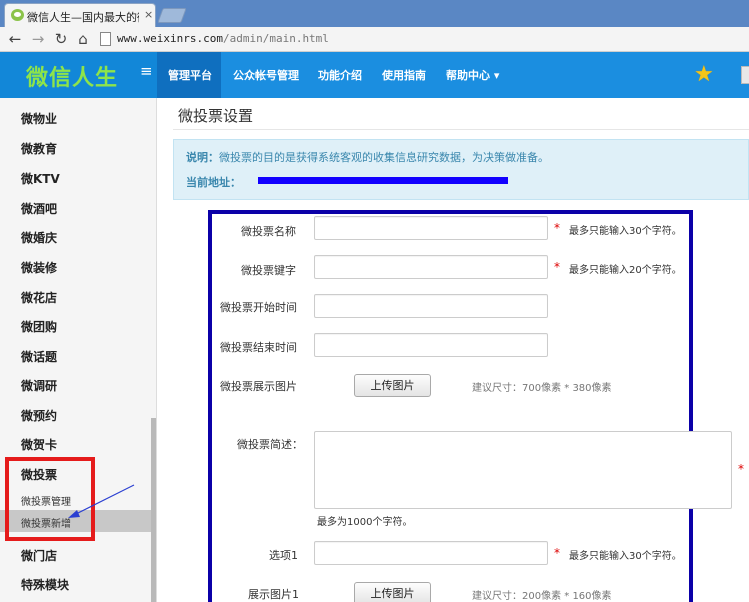  I want to click on option1-input, so click(431, 553).